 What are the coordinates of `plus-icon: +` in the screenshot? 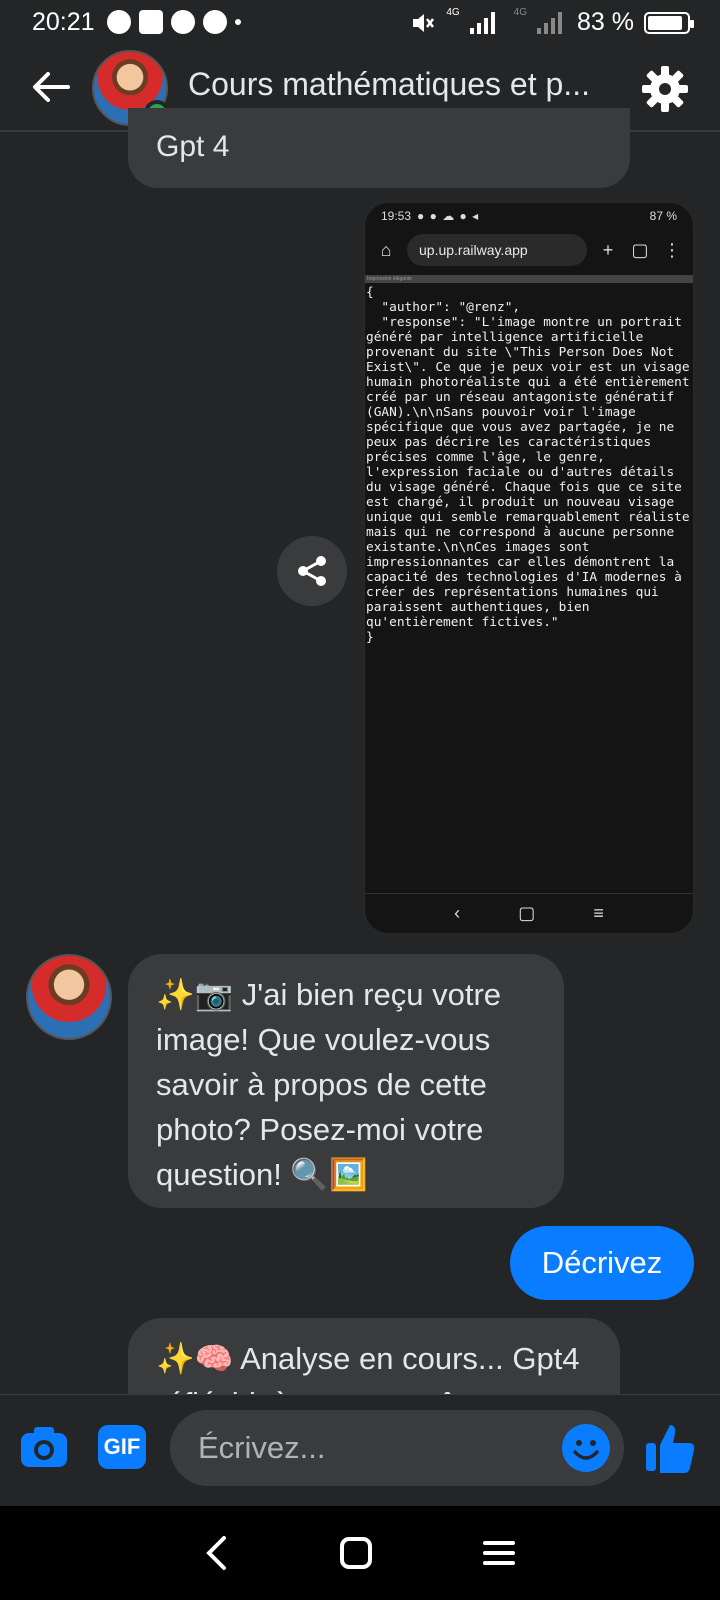 It's located at (608, 249).